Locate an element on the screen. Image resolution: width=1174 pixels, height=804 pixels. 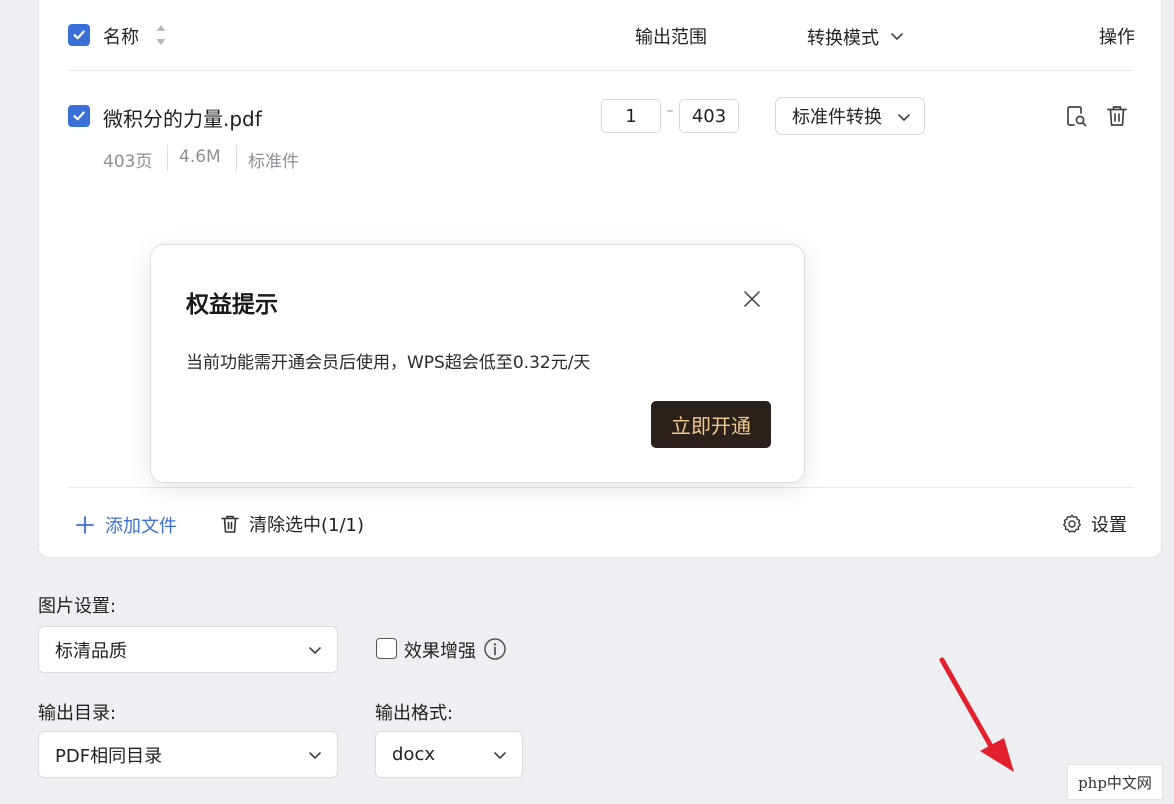
clear-selected-label: 清除选中(1/1) is located at coordinates (307, 525).